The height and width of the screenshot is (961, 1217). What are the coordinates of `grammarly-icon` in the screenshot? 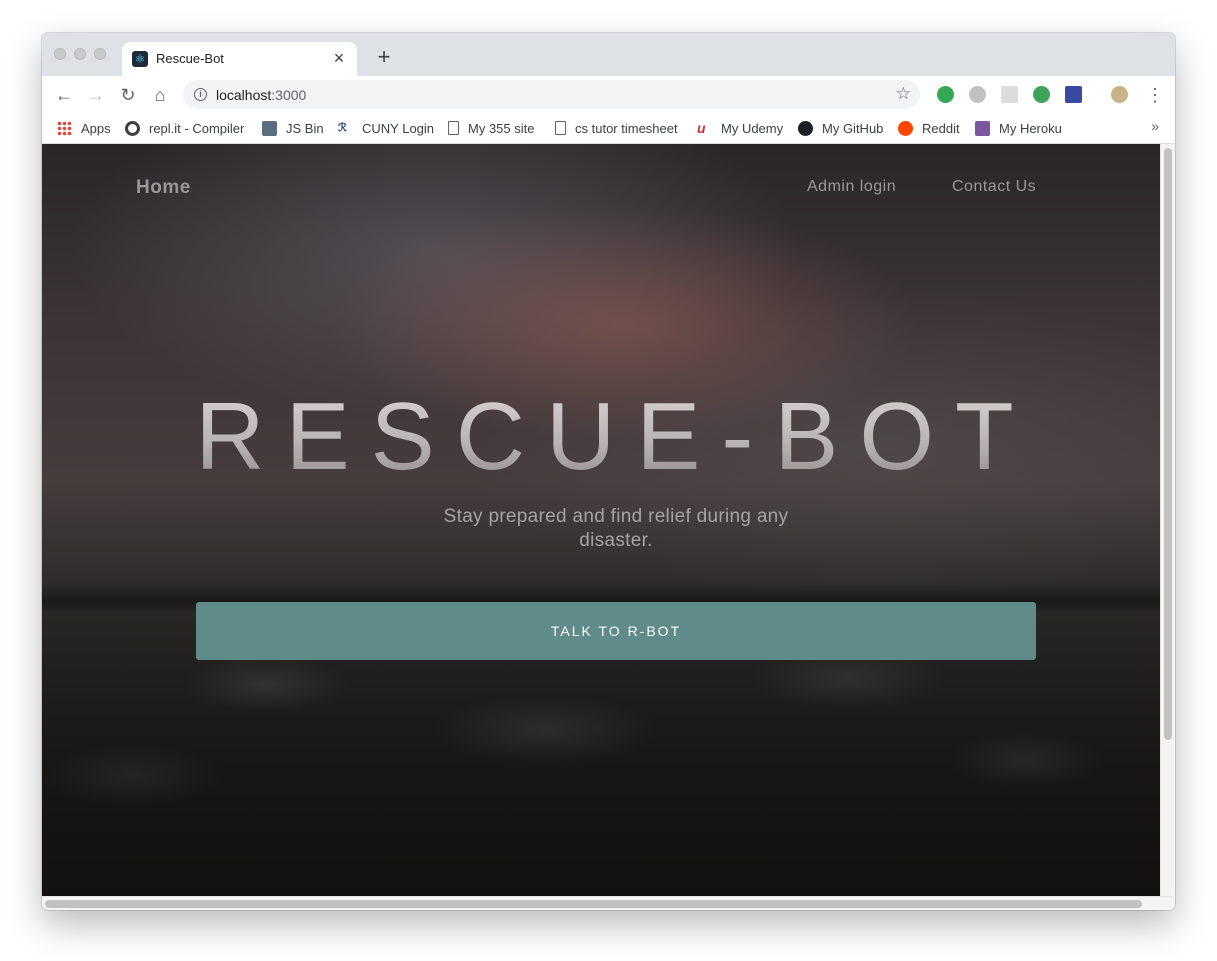 It's located at (1041, 94).